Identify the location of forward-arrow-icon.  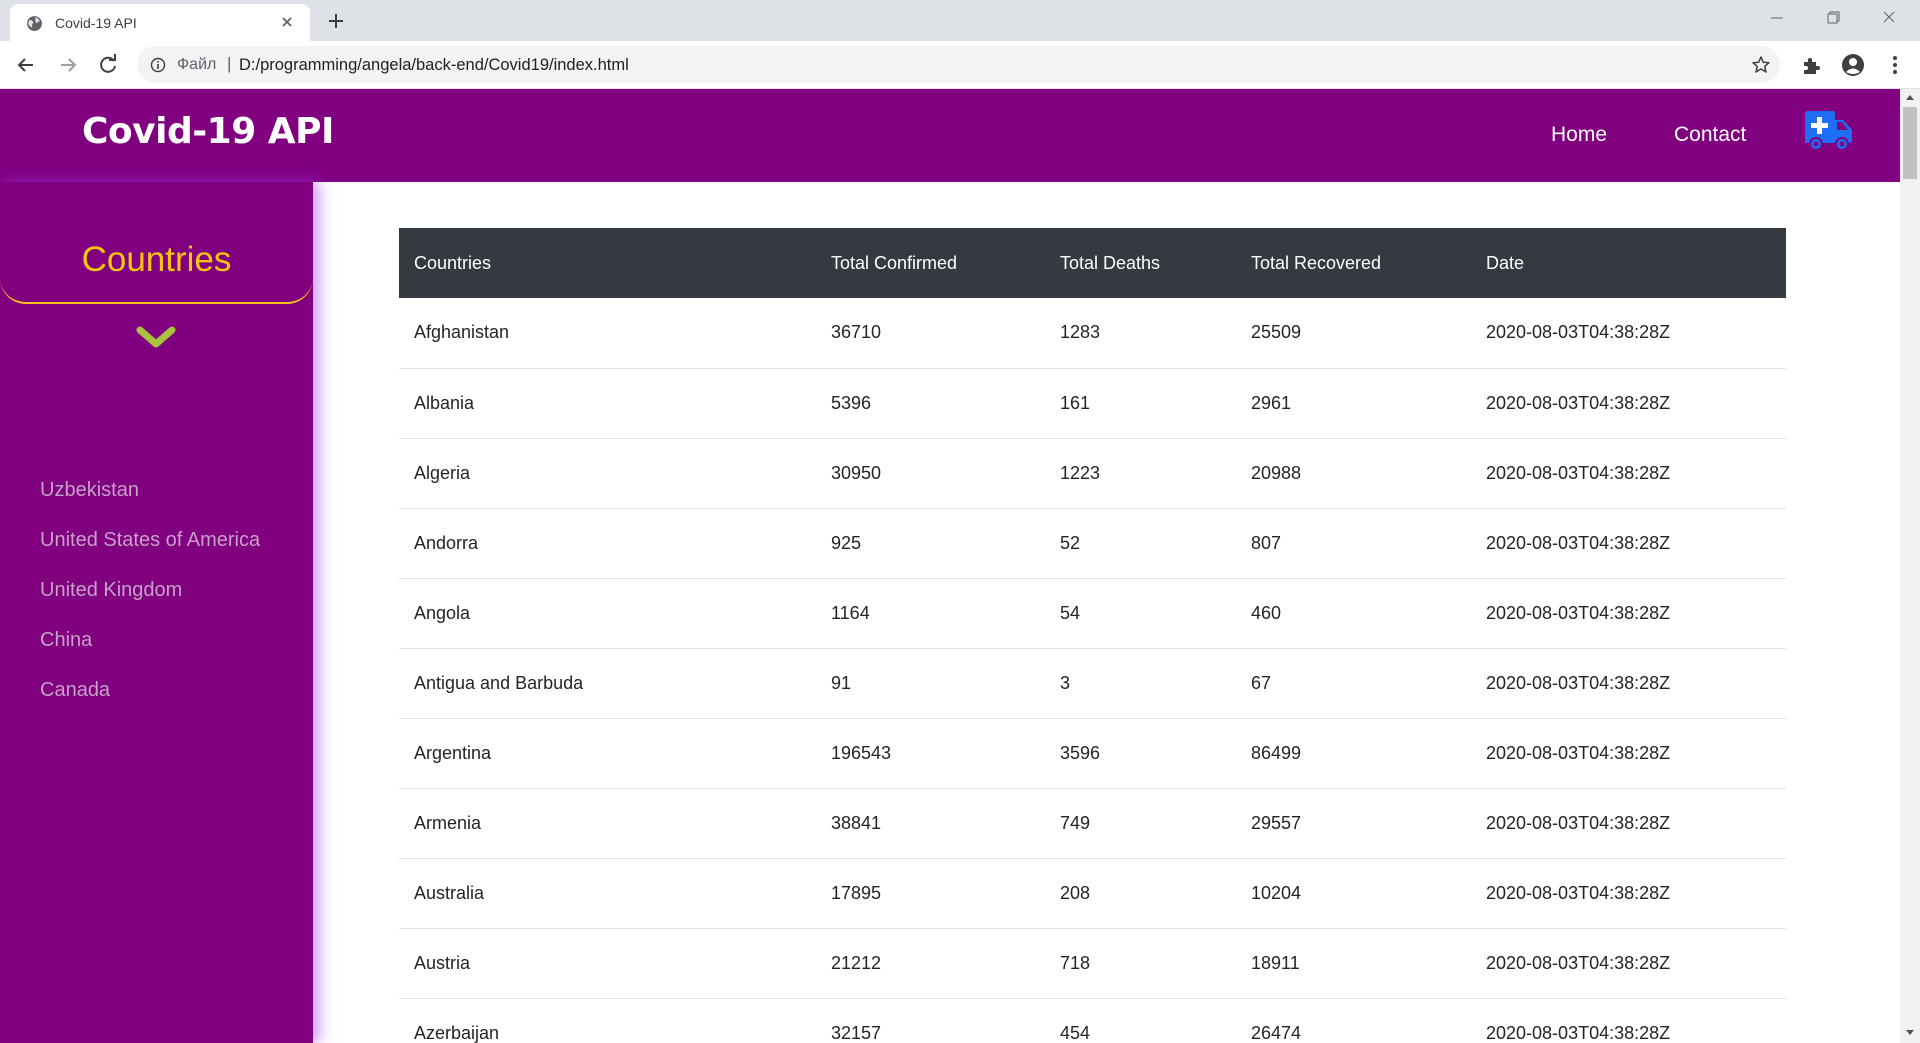
(68, 65).